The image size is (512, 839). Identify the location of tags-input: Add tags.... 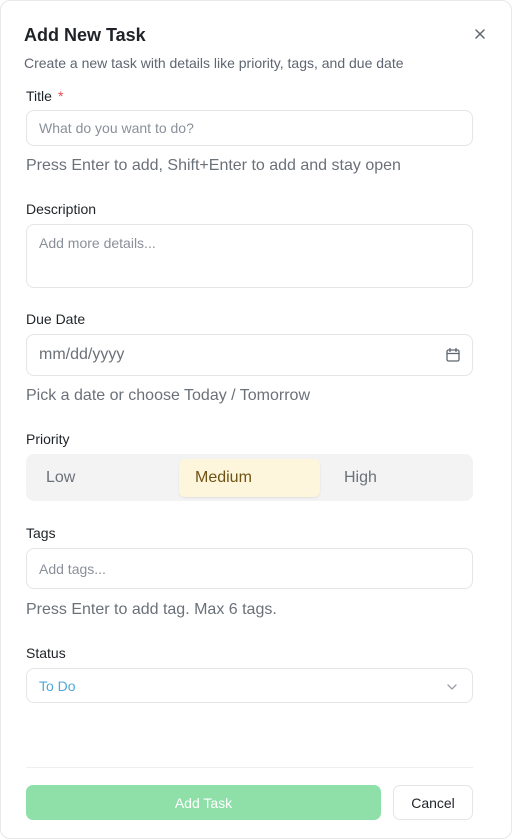
(249, 568).